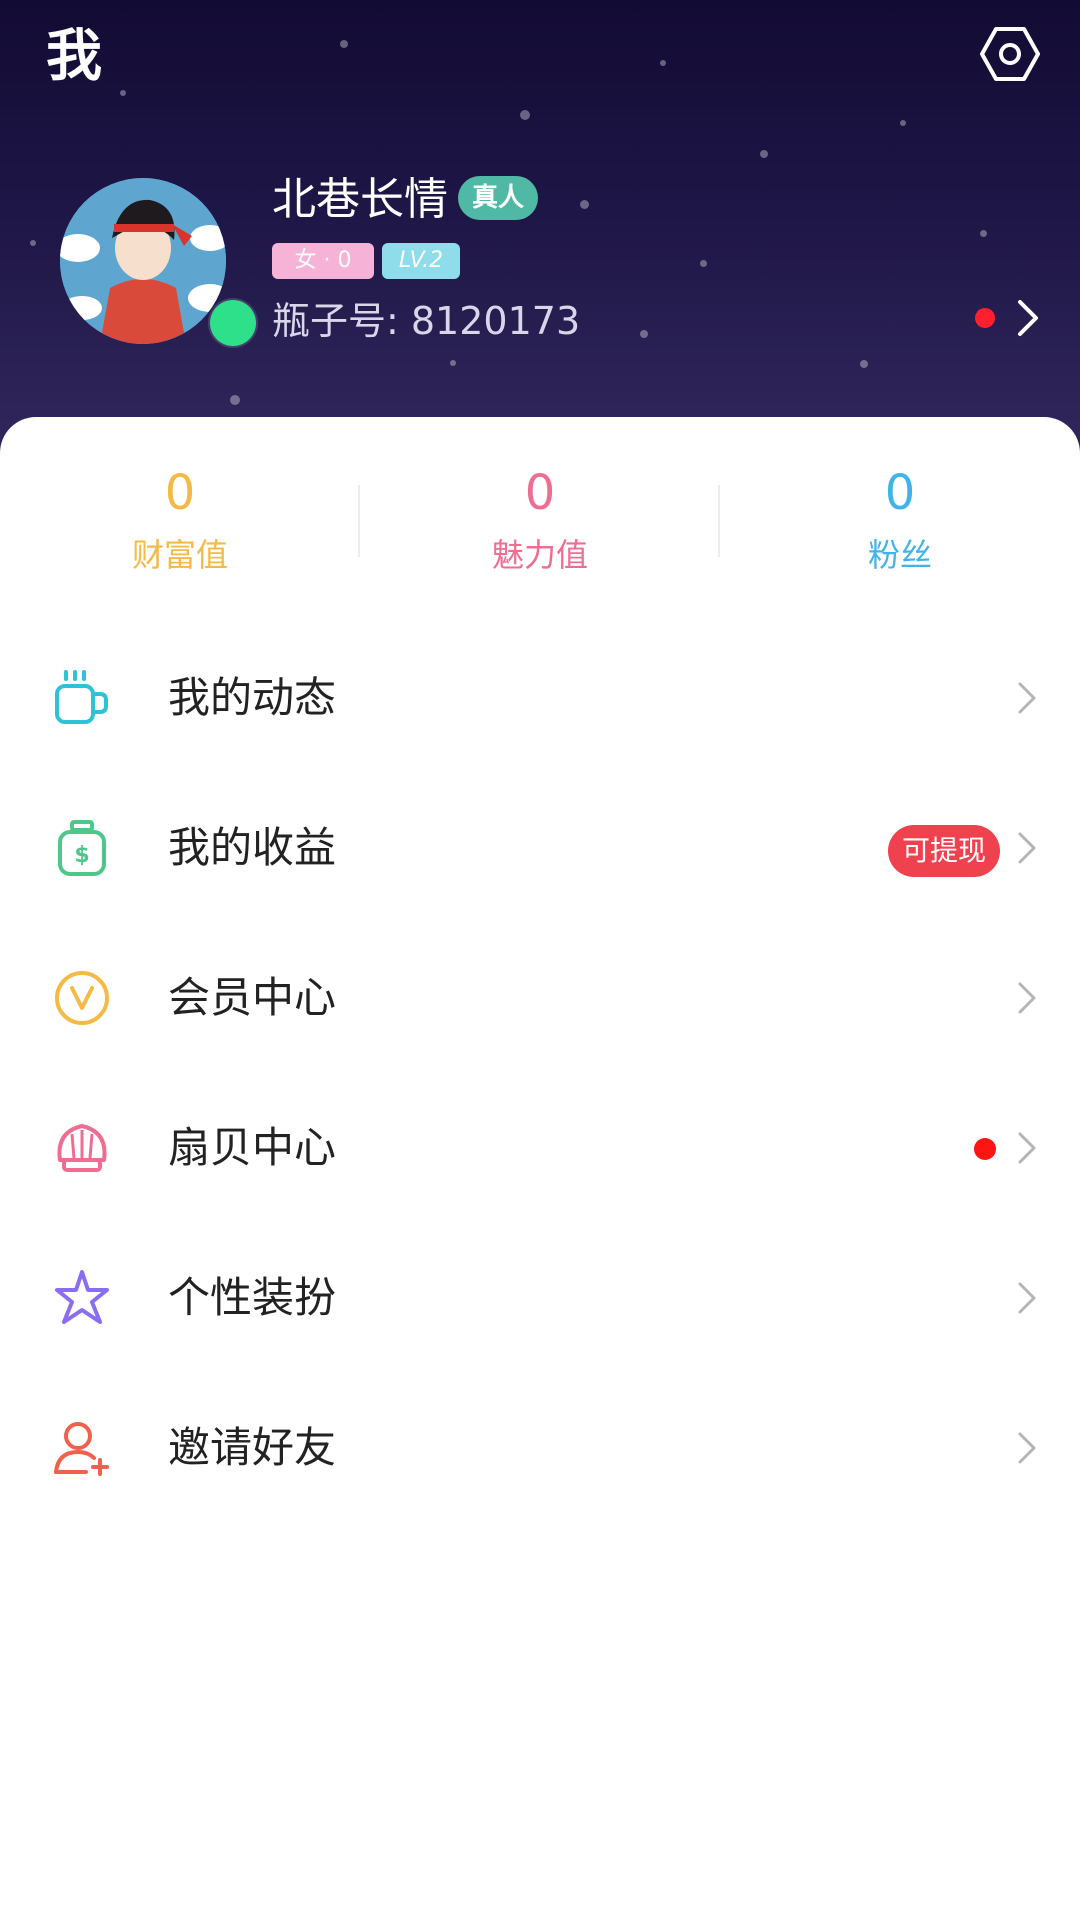  What do you see at coordinates (900, 493) in the screenshot?
I see `stat-fans-value: 0` at bounding box center [900, 493].